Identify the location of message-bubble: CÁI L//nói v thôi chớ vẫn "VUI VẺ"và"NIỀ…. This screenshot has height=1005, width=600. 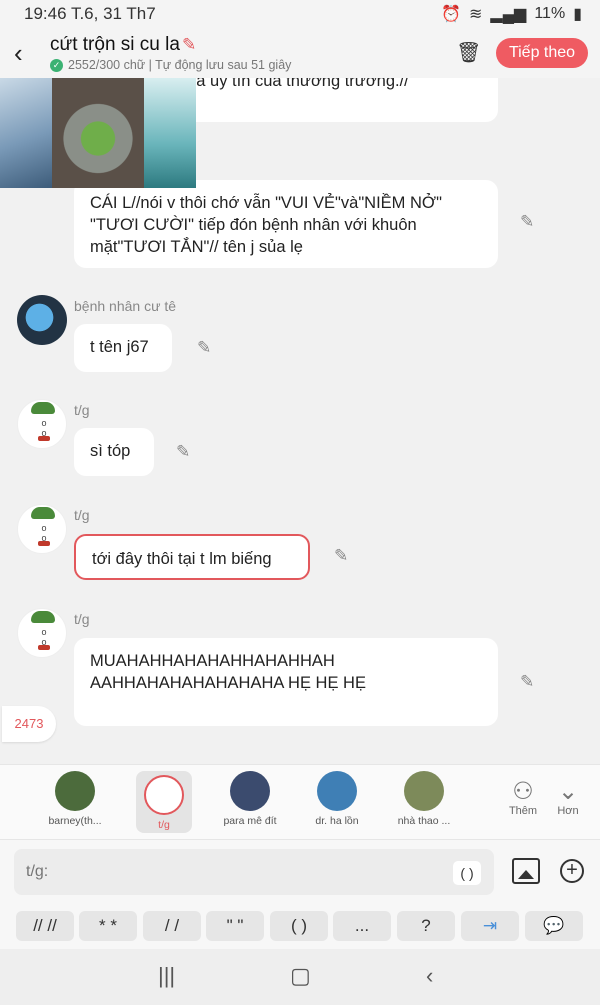
(286, 224).